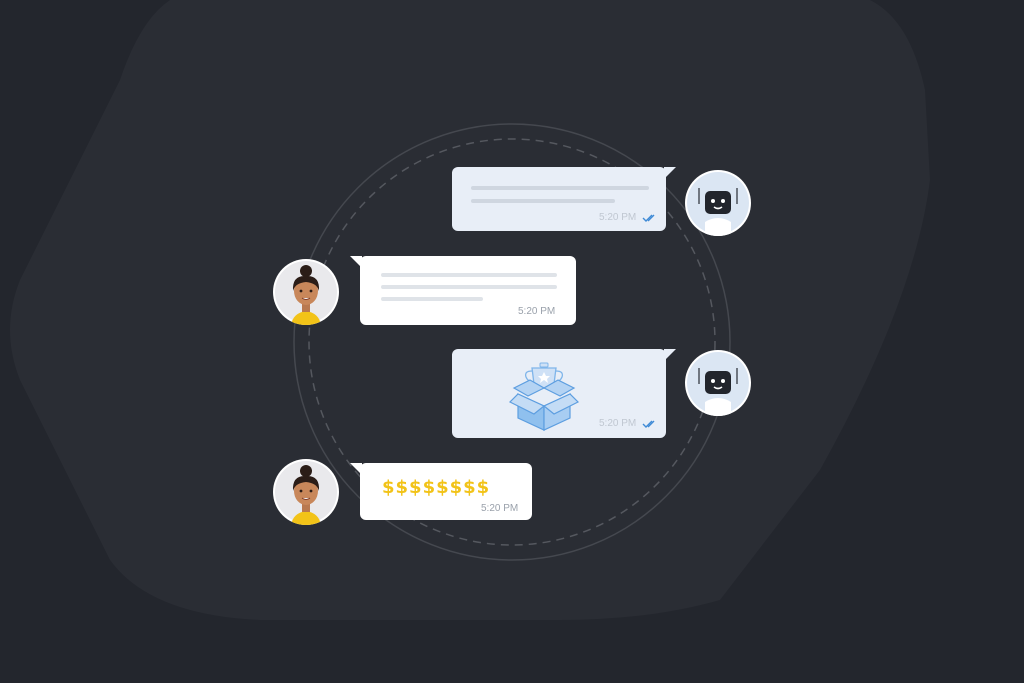 The width and height of the screenshot is (1024, 683). I want to click on message-bubble-user-2: $$$$$$$$ 5:20 PM, so click(441, 491).